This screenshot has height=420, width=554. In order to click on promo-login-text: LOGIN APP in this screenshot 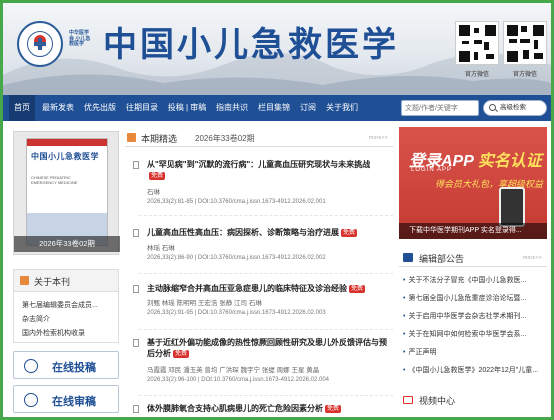, I will do `click(432, 170)`.